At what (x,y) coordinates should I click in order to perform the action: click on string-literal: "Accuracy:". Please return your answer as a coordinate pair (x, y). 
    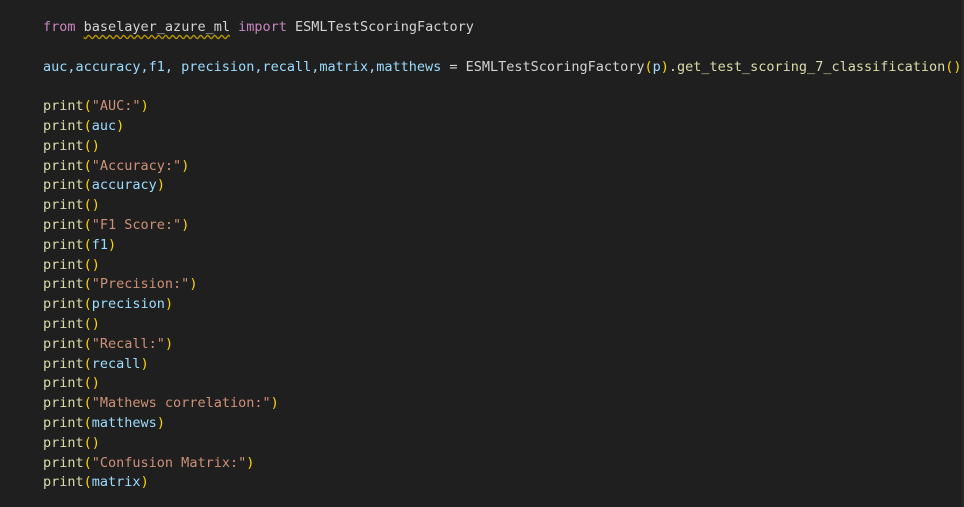
    Looking at the image, I should click on (136, 165).